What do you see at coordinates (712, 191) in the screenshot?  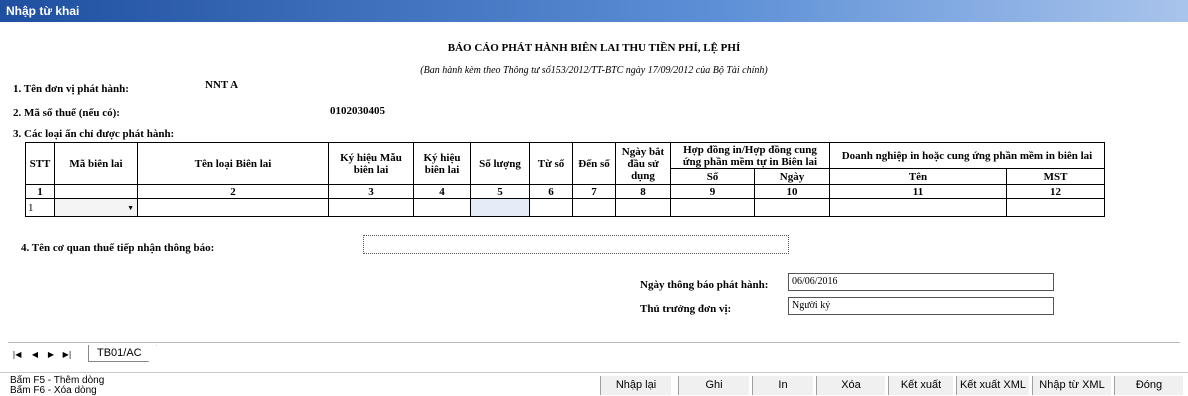 I see `colnum: 9` at bounding box center [712, 191].